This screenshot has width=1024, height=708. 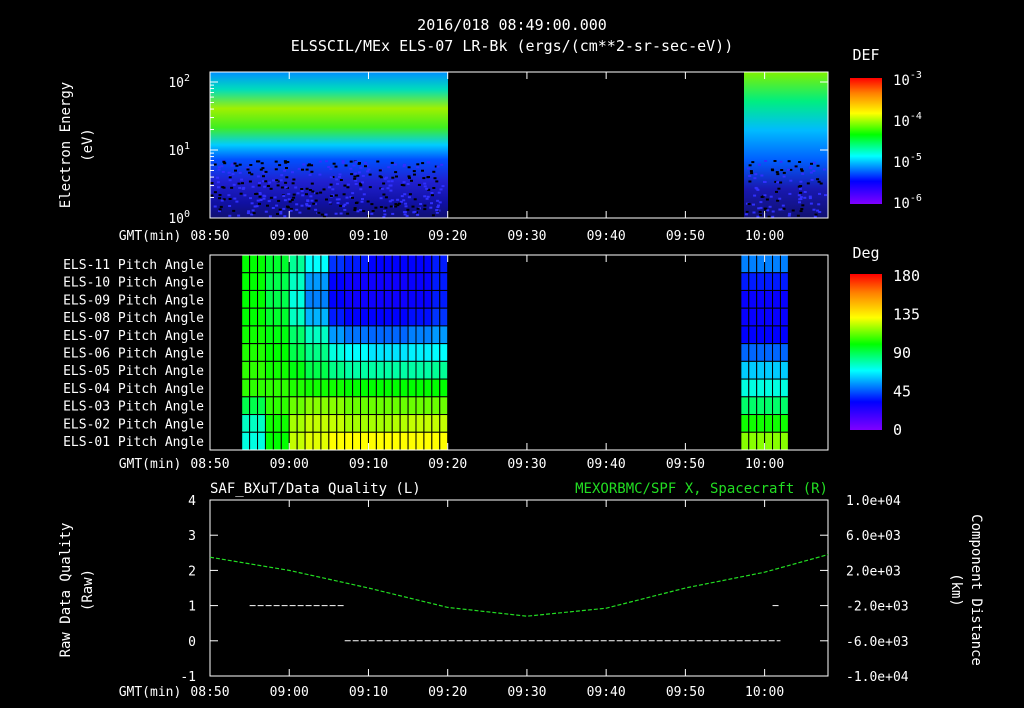 I want to click on pitch-row-label-10: ELS-01 Pitch Angle, so click(x=133, y=442).